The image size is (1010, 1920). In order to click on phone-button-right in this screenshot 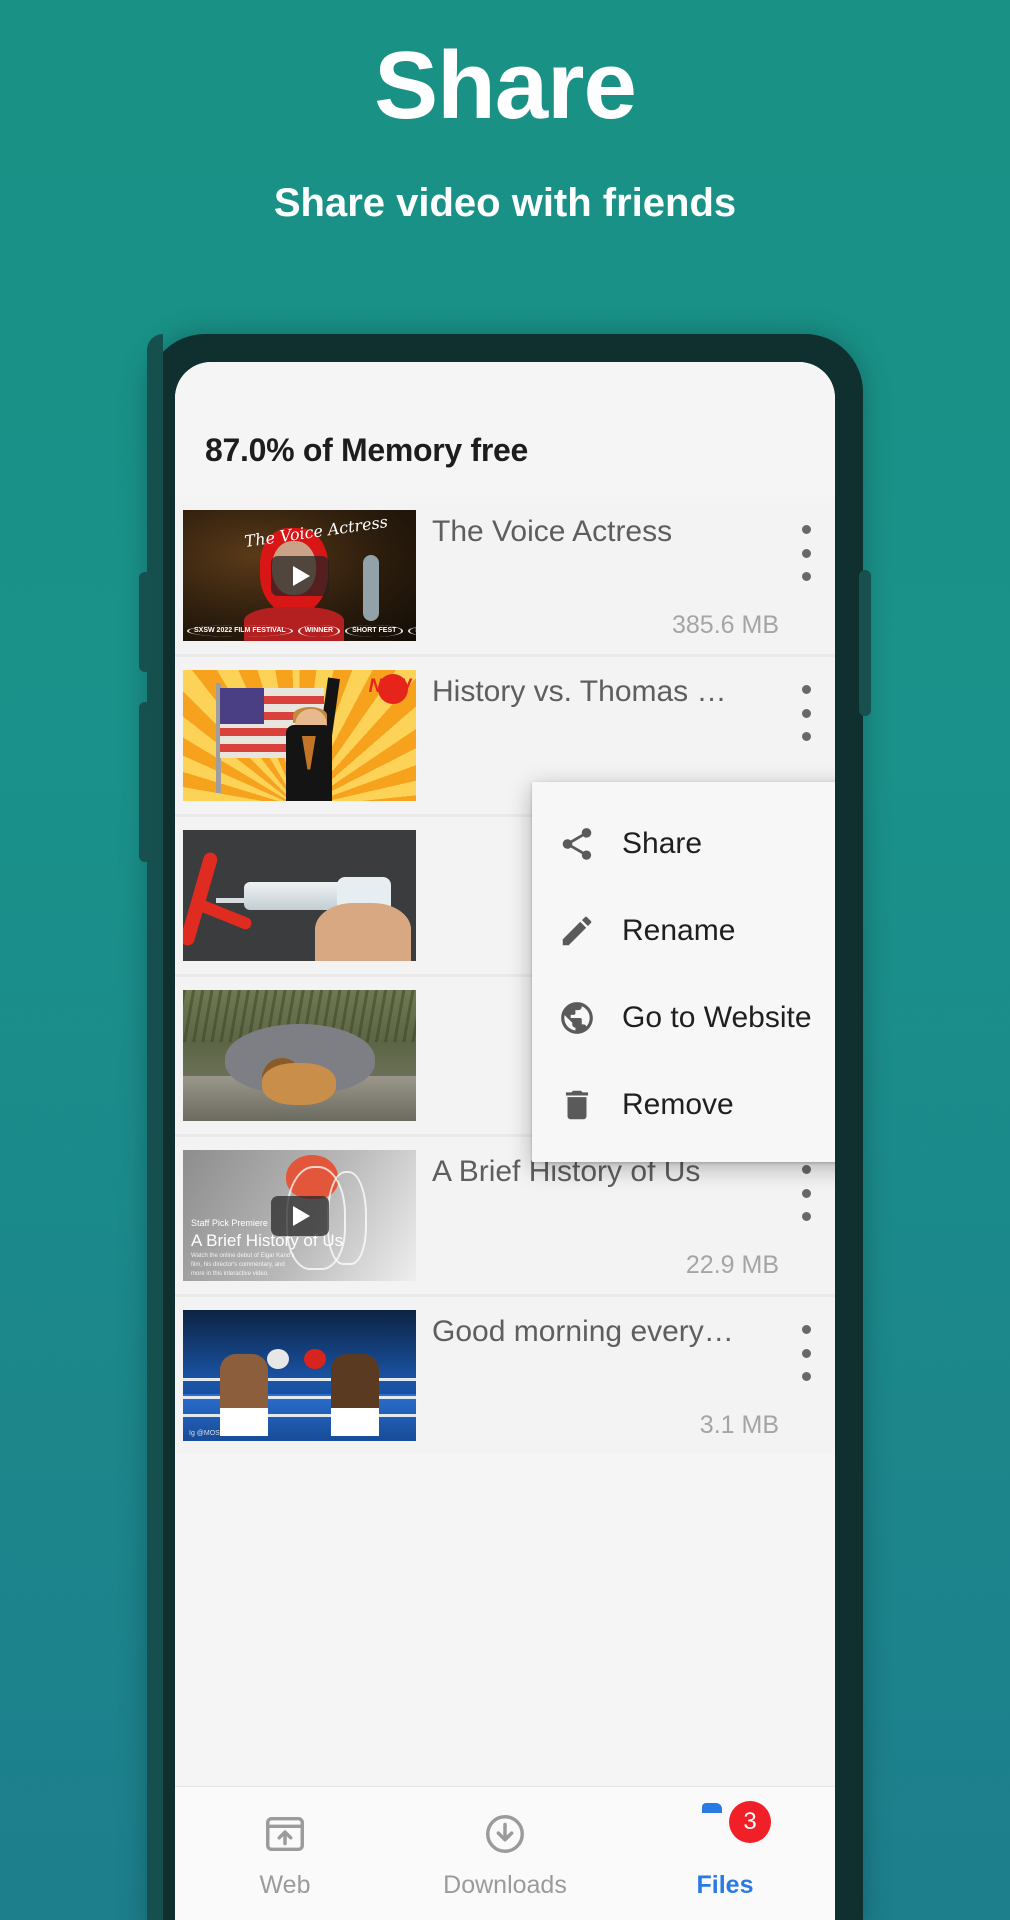, I will do `click(865, 643)`.